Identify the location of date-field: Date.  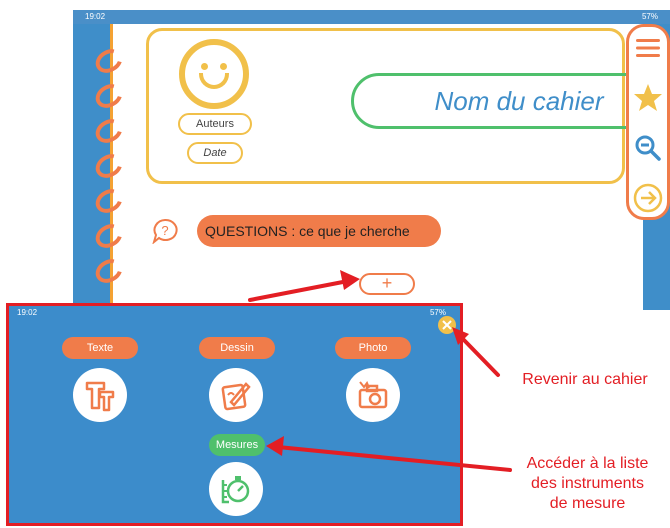
(215, 153).